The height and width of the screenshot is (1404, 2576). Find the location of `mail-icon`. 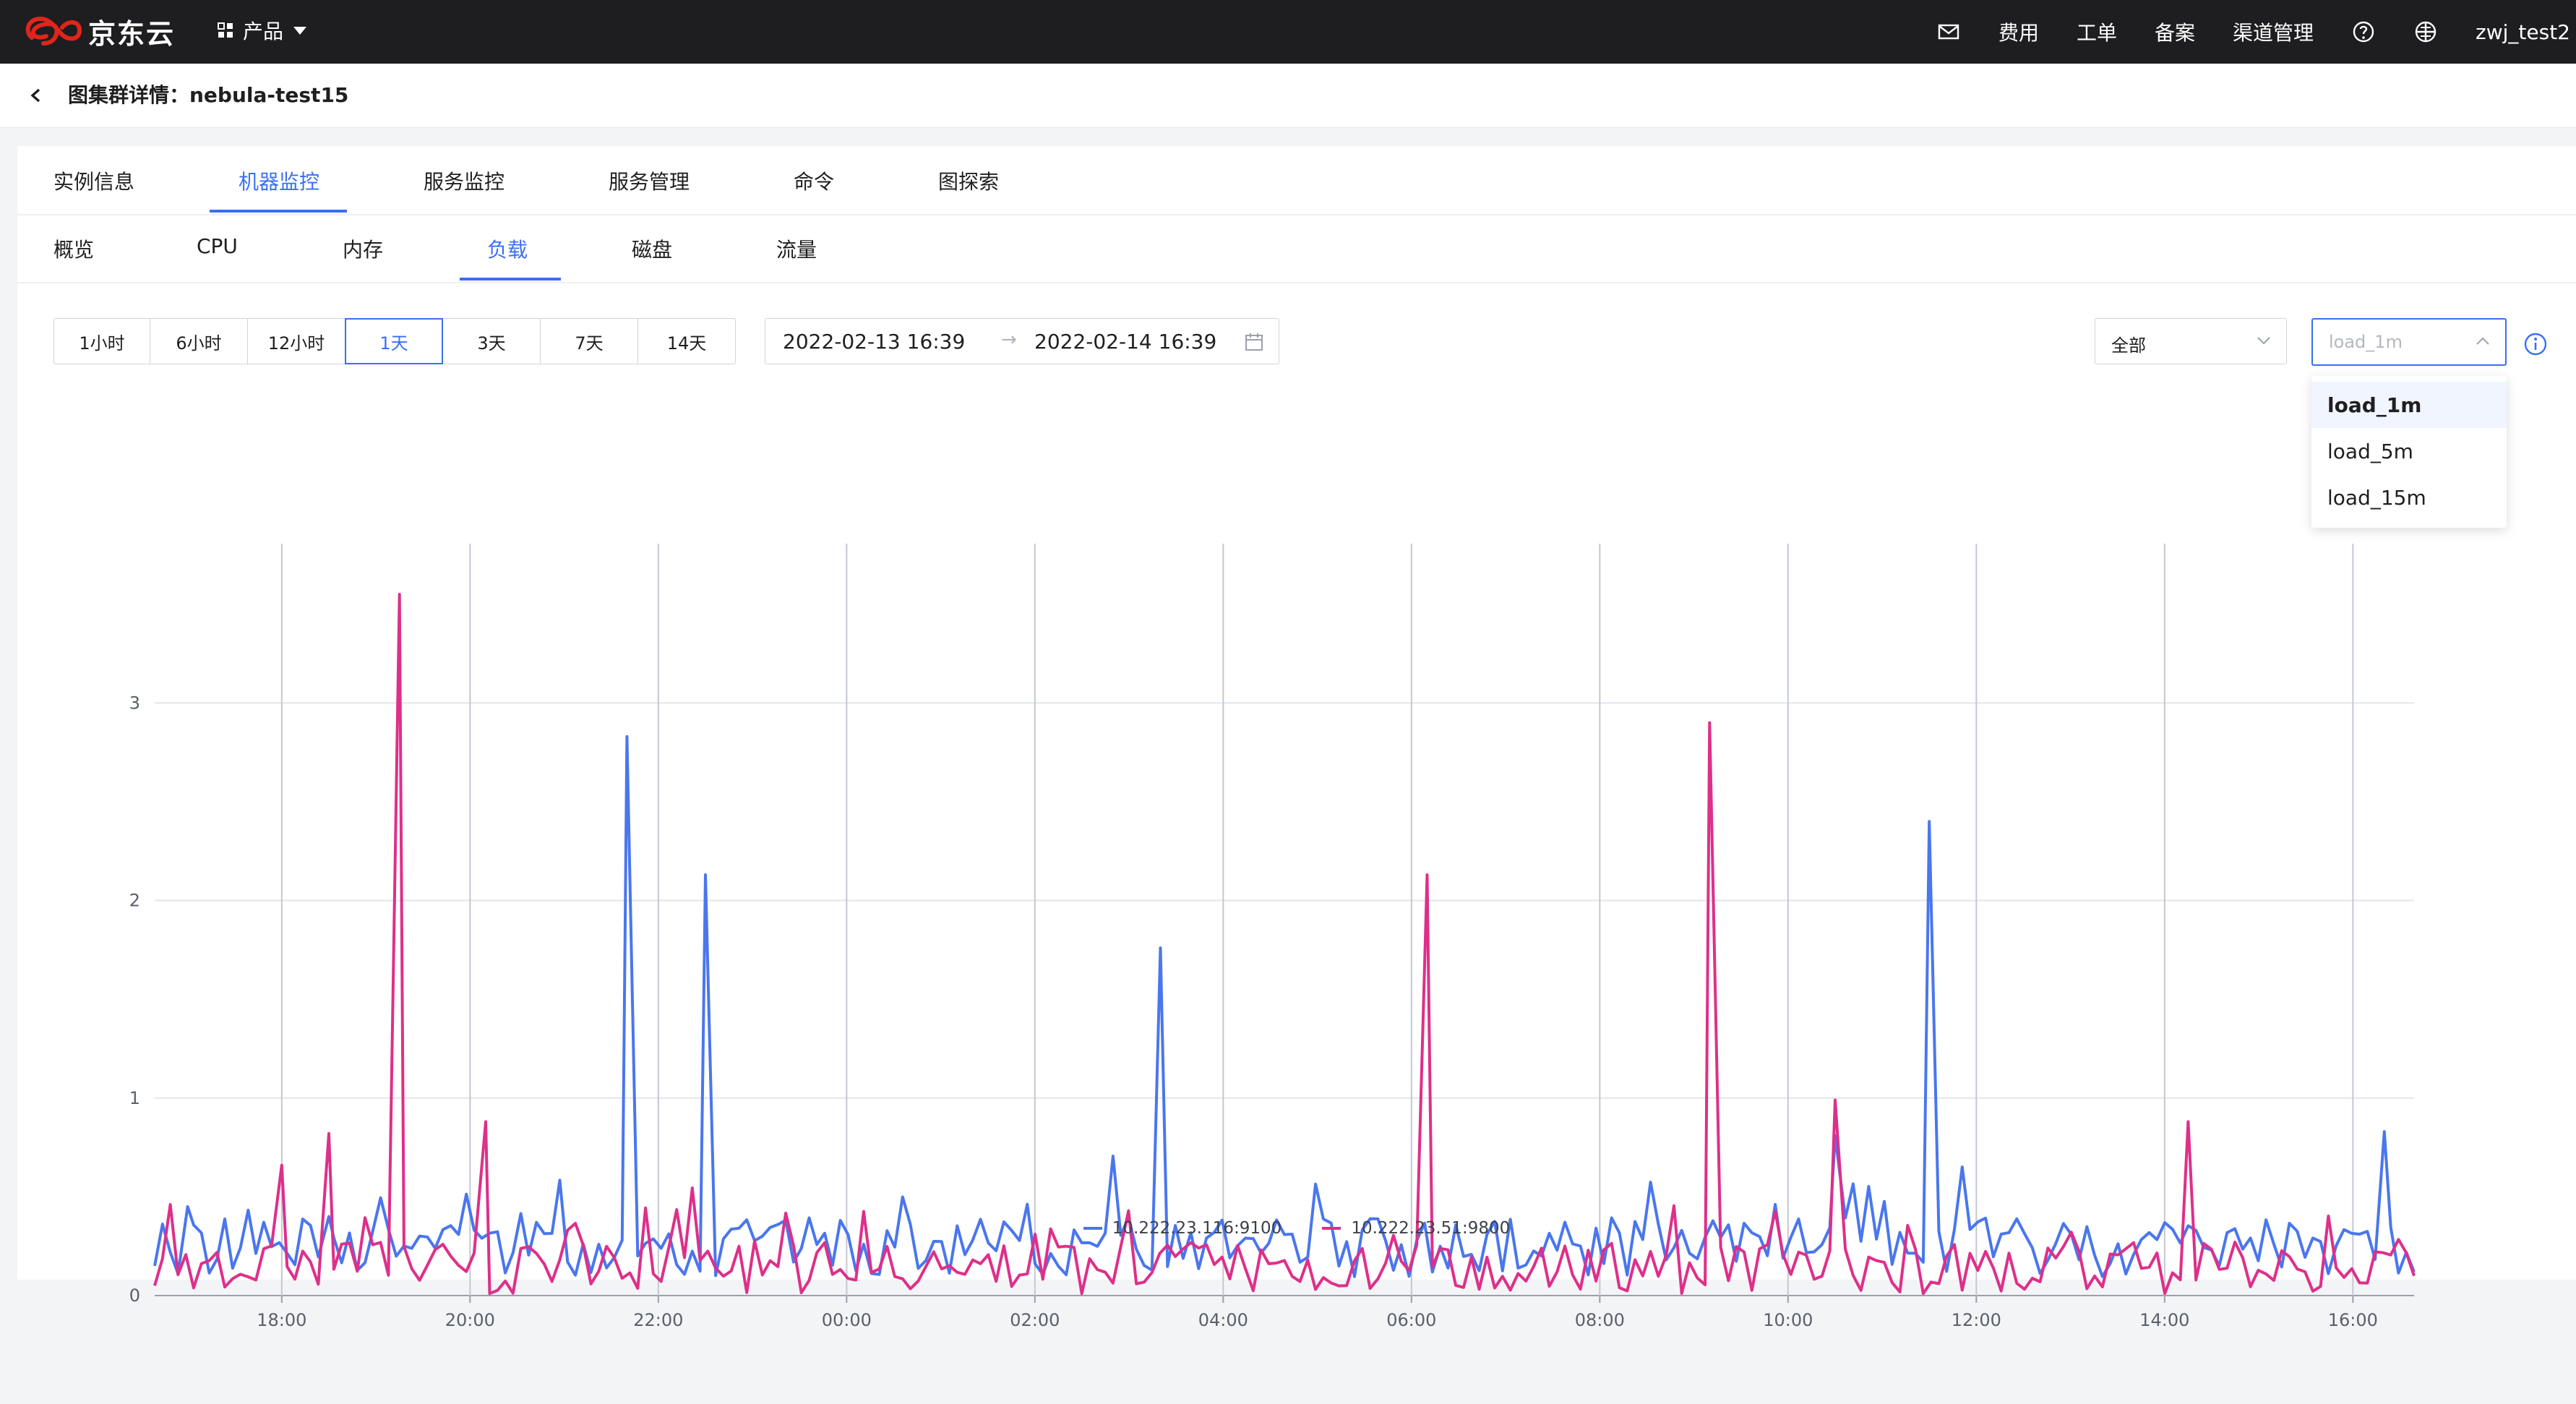

mail-icon is located at coordinates (1948, 32).